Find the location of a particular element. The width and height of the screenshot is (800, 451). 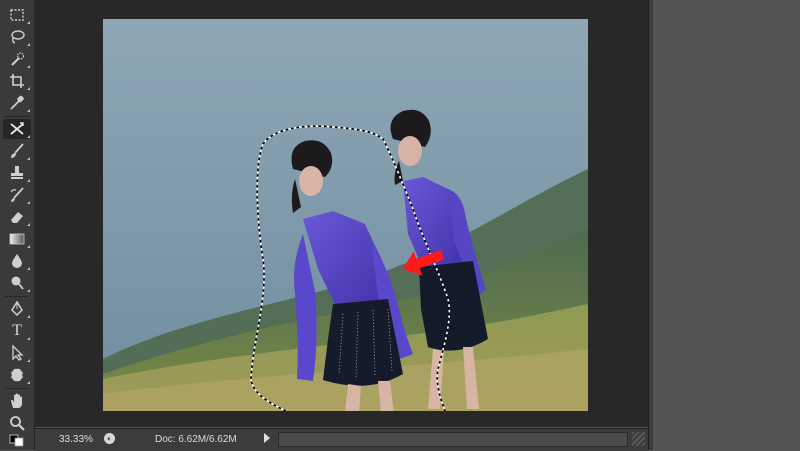

gradient-icon is located at coordinates (17, 239).